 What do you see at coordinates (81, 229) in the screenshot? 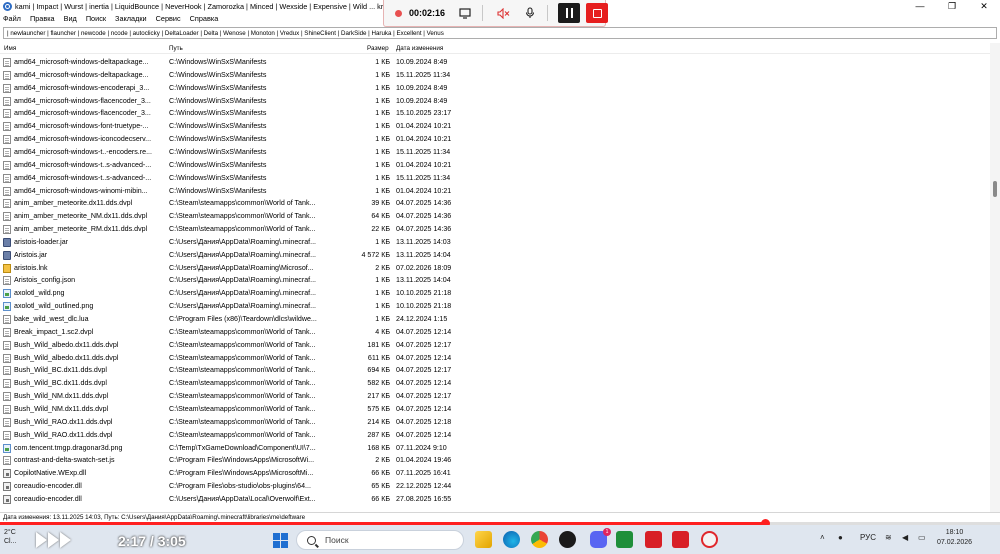
I see `file-name: anim_amber_meteorite_RM.dx11.dds.dvpl` at bounding box center [81, 229].